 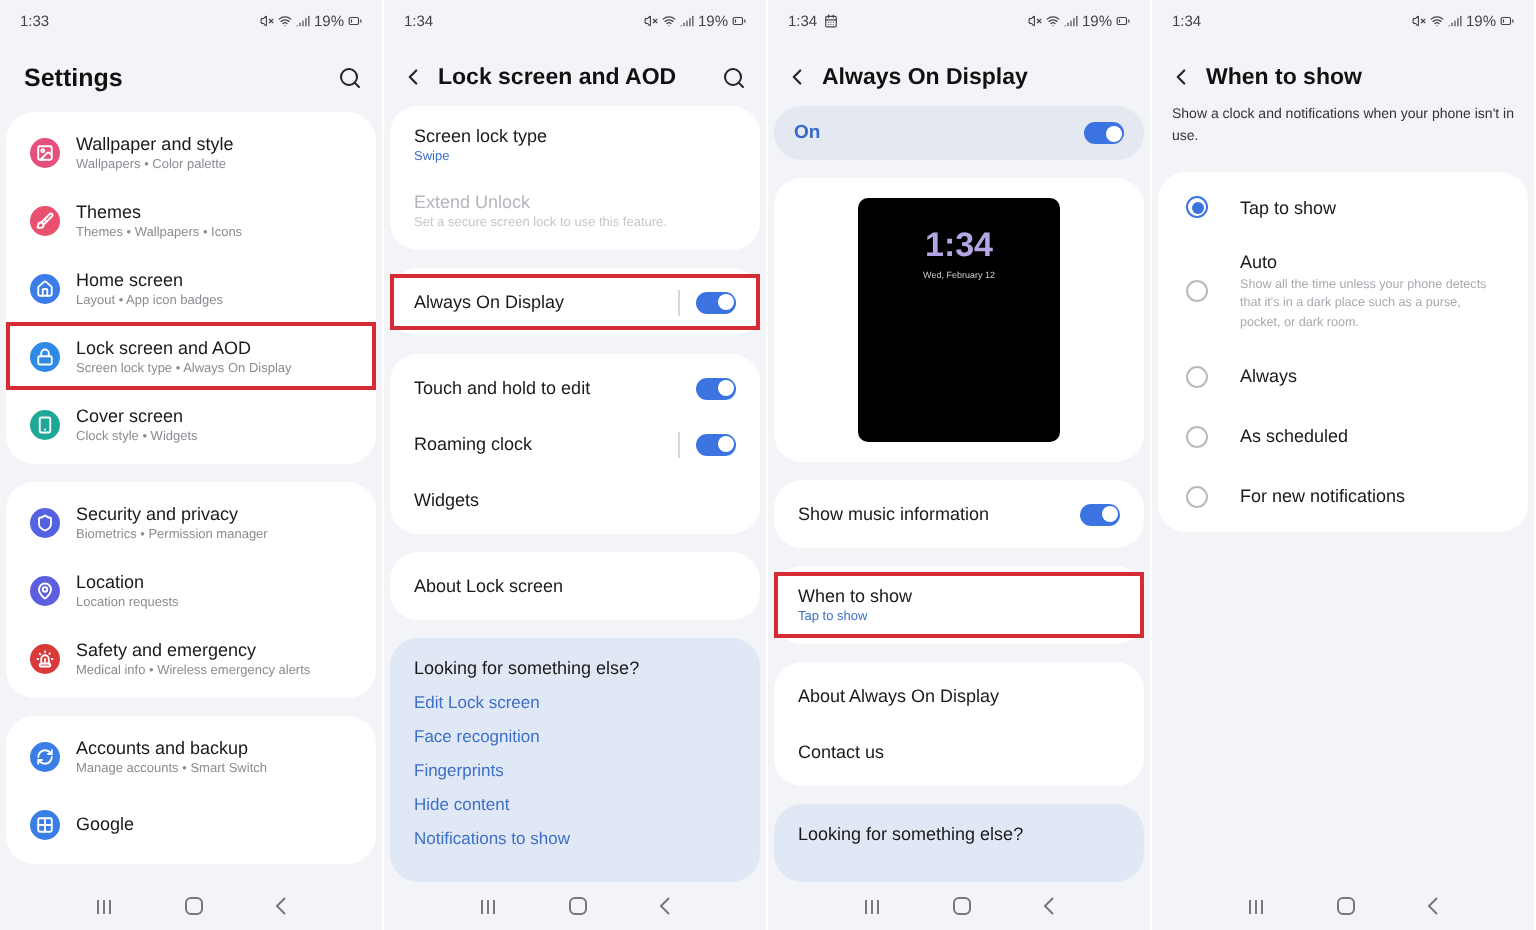 I want to click on screen-title: Always On Display, so click(x=926, y=77).